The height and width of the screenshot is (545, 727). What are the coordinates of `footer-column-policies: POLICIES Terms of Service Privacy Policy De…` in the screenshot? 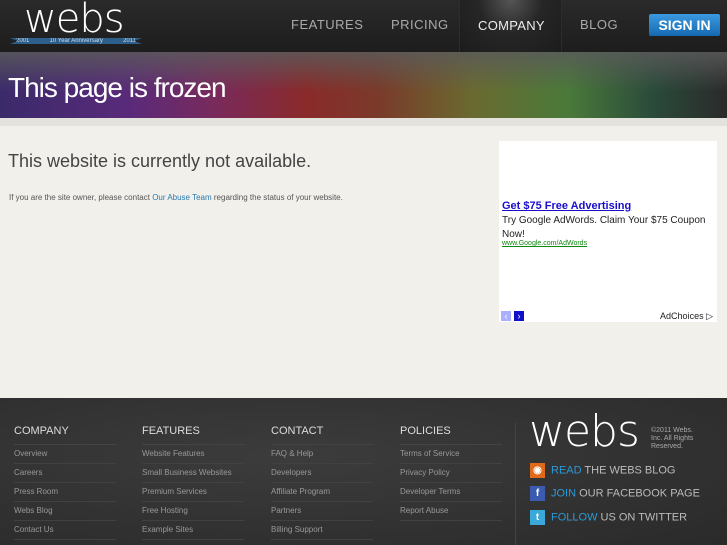 It's located at (451, 473).